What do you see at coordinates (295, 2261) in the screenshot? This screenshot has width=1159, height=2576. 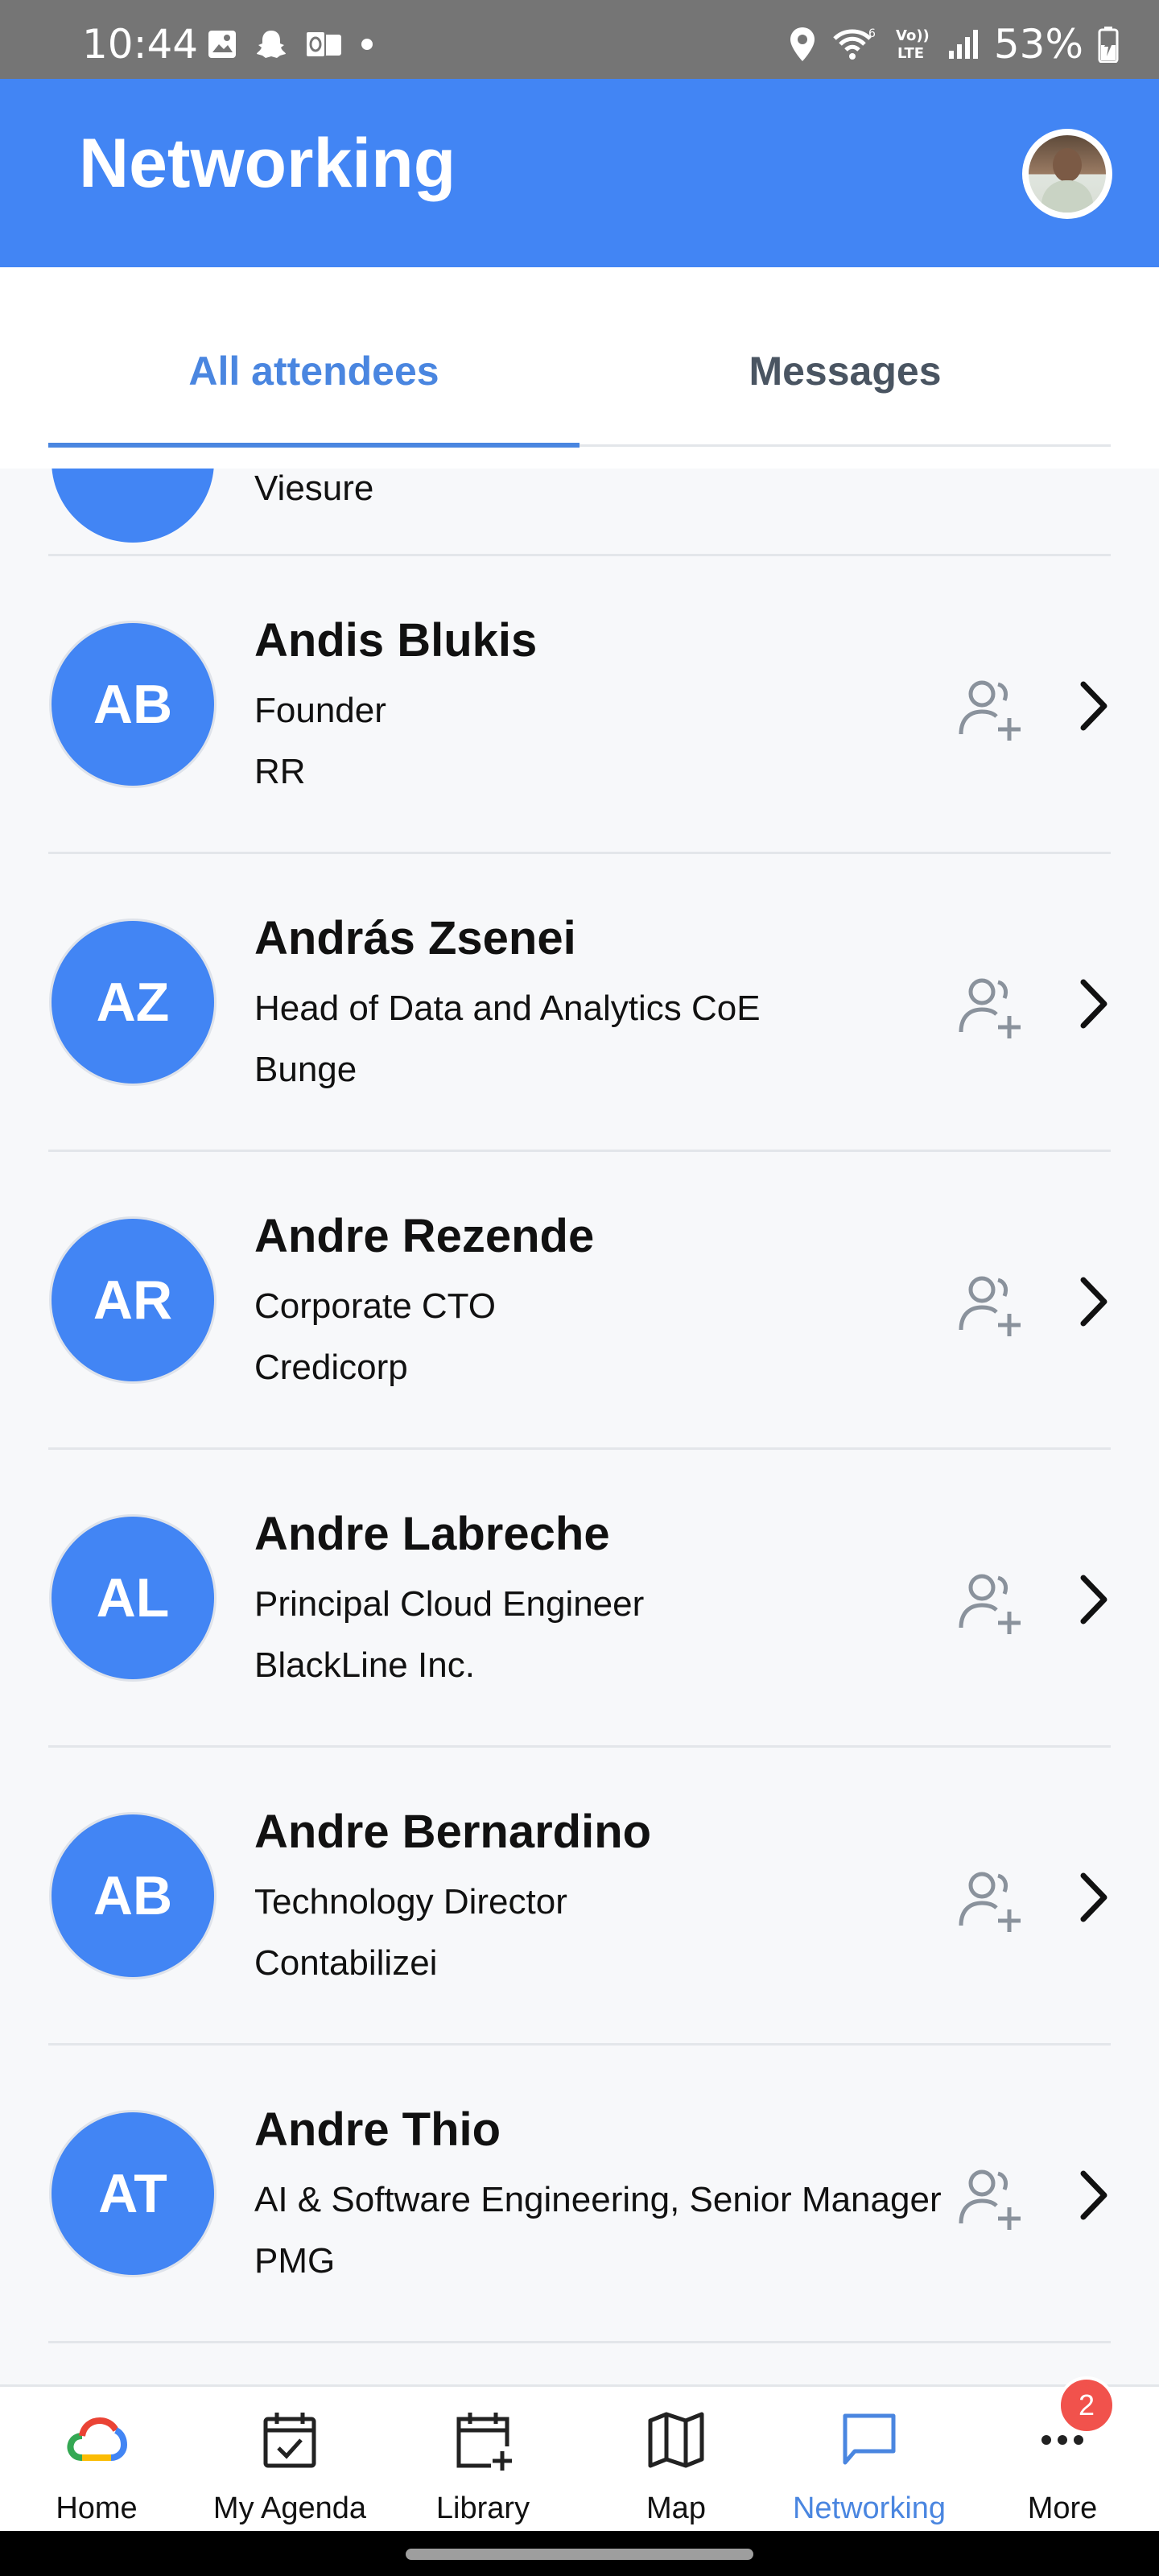 I see `attendee-company: PMG` at bounding box center [295, 2261].